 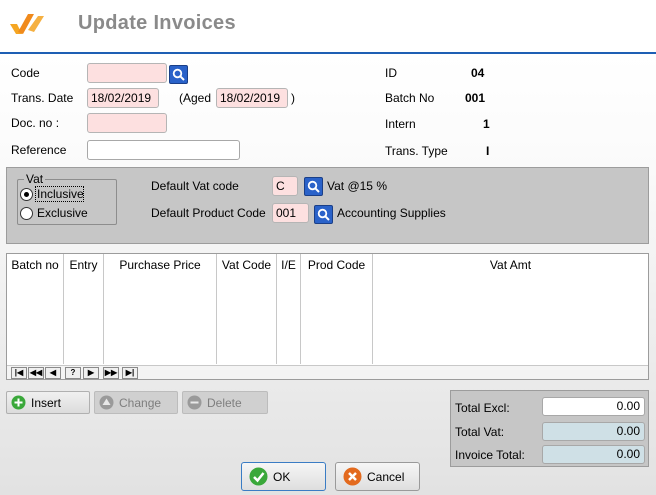 I want to click on column-header-label: I/E, so click(x=288, y=265).